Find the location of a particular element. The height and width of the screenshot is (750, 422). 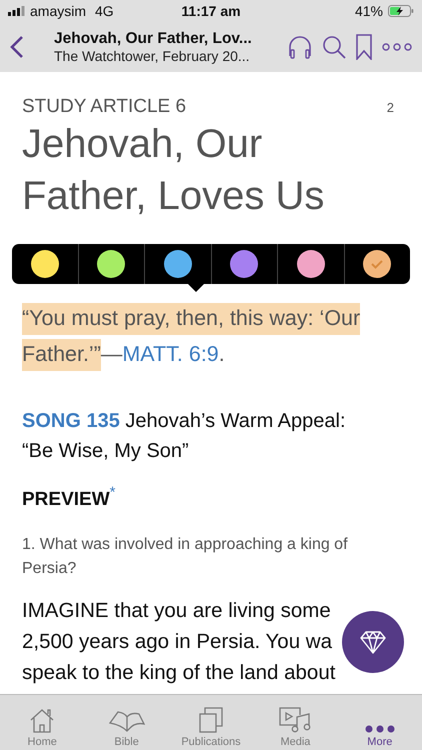

highlighted-quote: Father.’” is located at coordinates (61, 355).